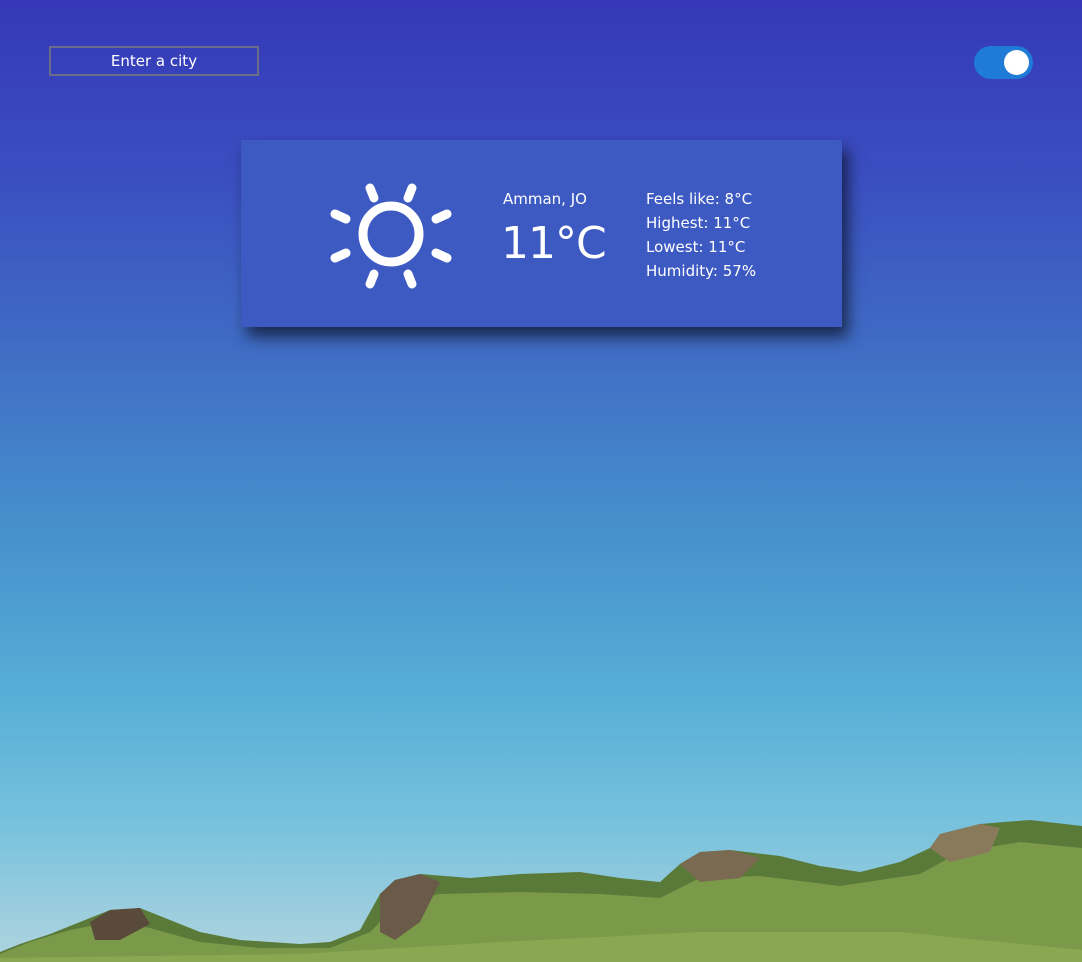 Image resolution: width=1082 pixels, height=962 pixels. What do you see at coordinates (699, 199) in the screenshot?
I see `feels-like: Feels like: 8°C` at bounding box center [699, 199].